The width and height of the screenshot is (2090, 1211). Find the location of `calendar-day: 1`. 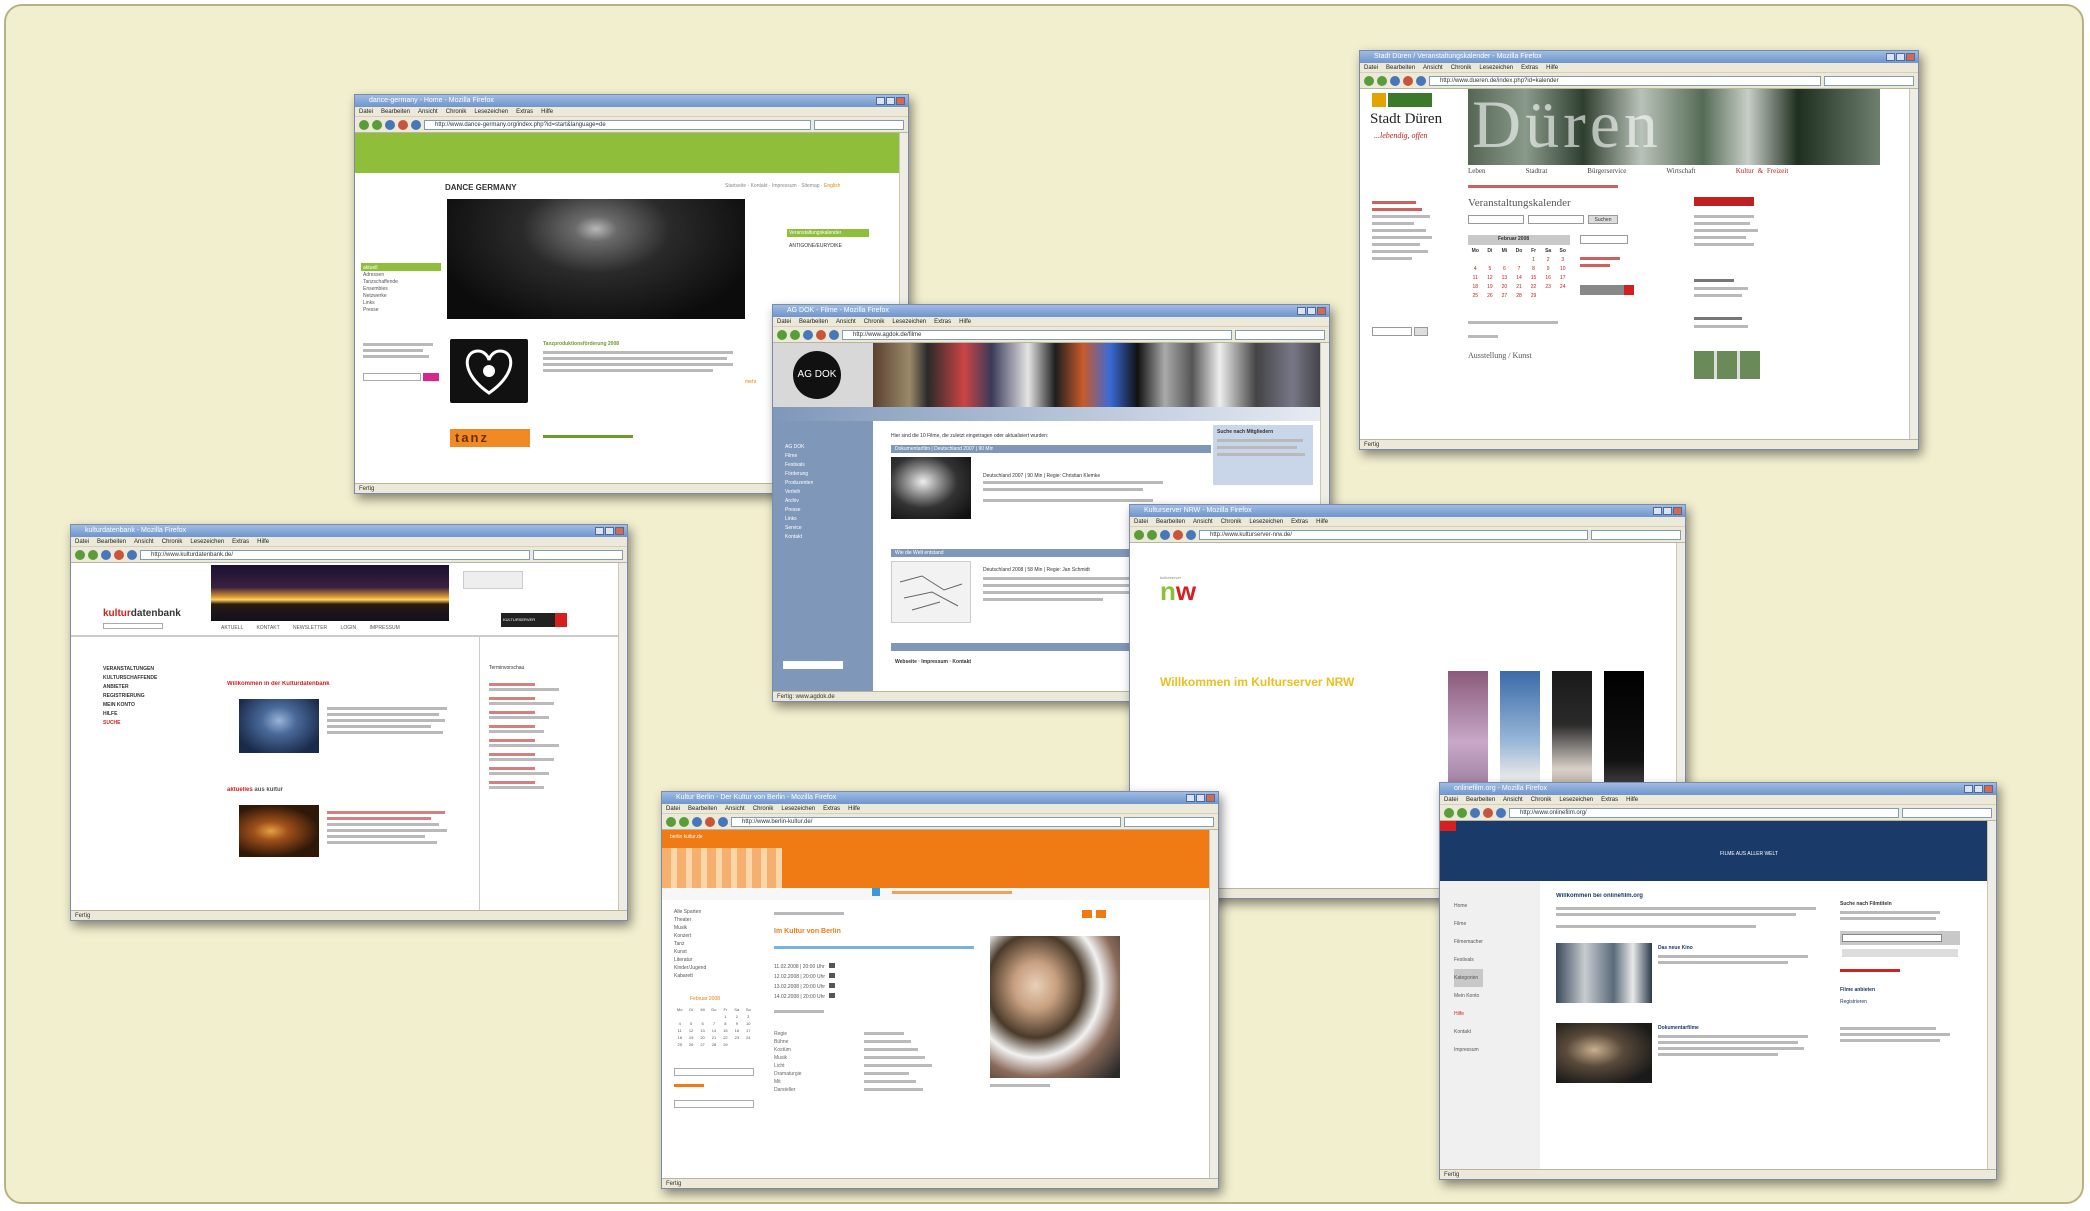

calendar-day: 1 is located at coordinates (1533, 260).